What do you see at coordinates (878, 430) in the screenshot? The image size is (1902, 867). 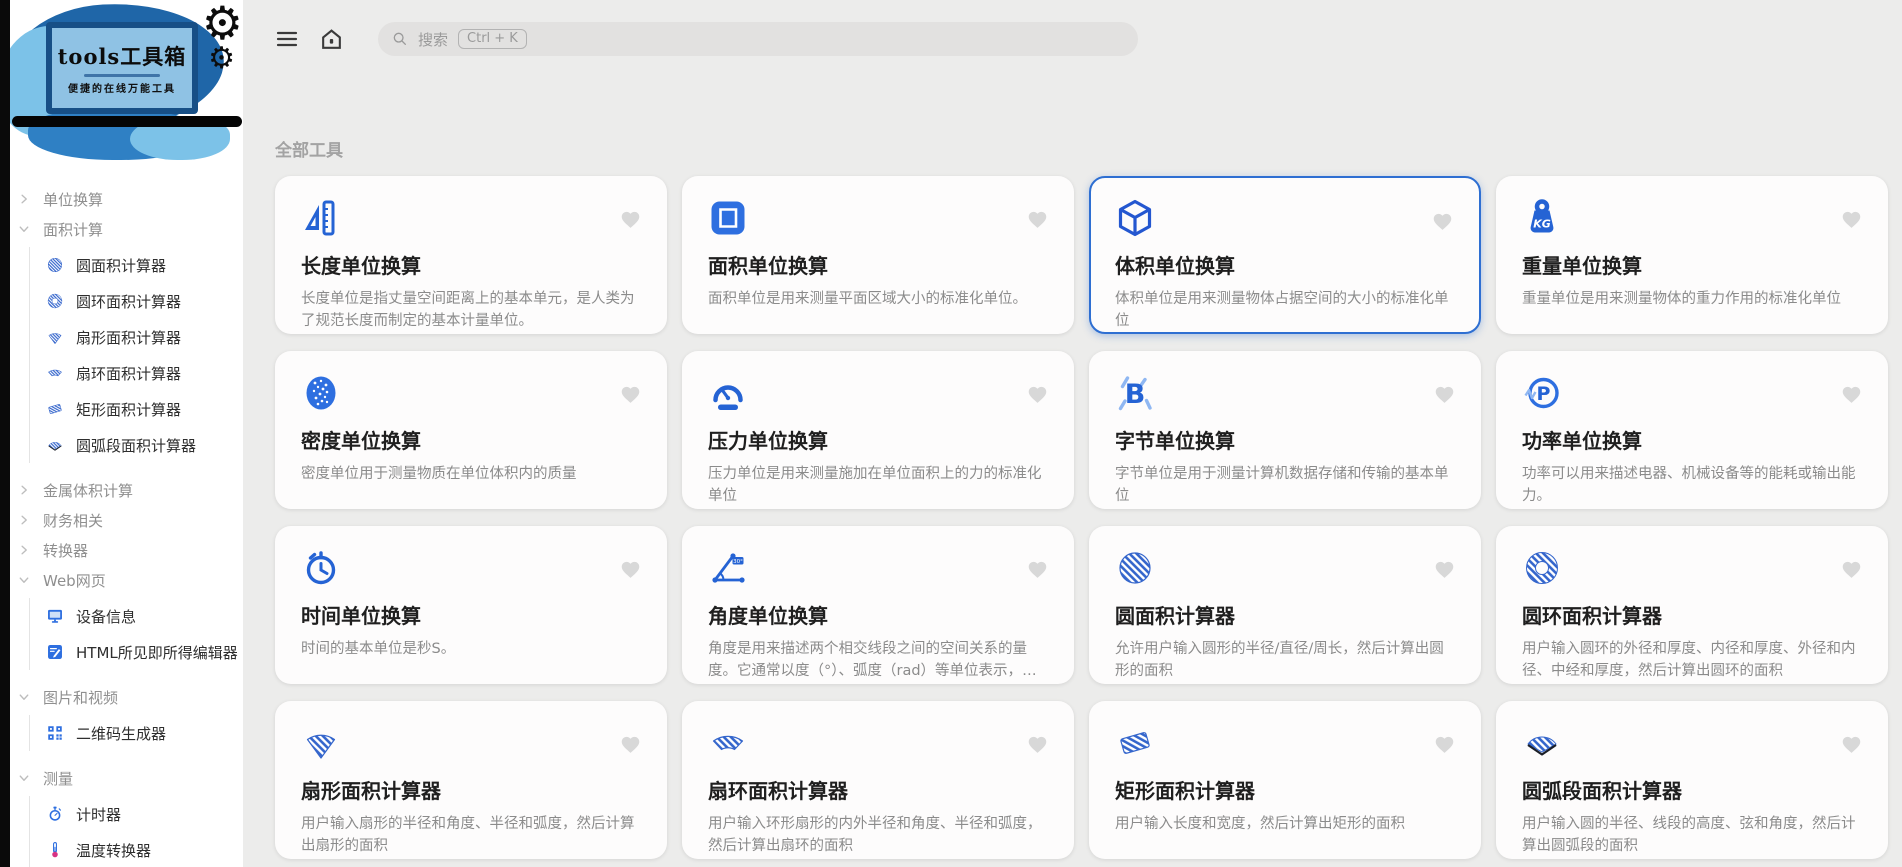 I see `tool-card-5: 压力单位换算 压力单位是用来测量施加在单位面积上的力的标准化单位` at bounding box center [878, 430].